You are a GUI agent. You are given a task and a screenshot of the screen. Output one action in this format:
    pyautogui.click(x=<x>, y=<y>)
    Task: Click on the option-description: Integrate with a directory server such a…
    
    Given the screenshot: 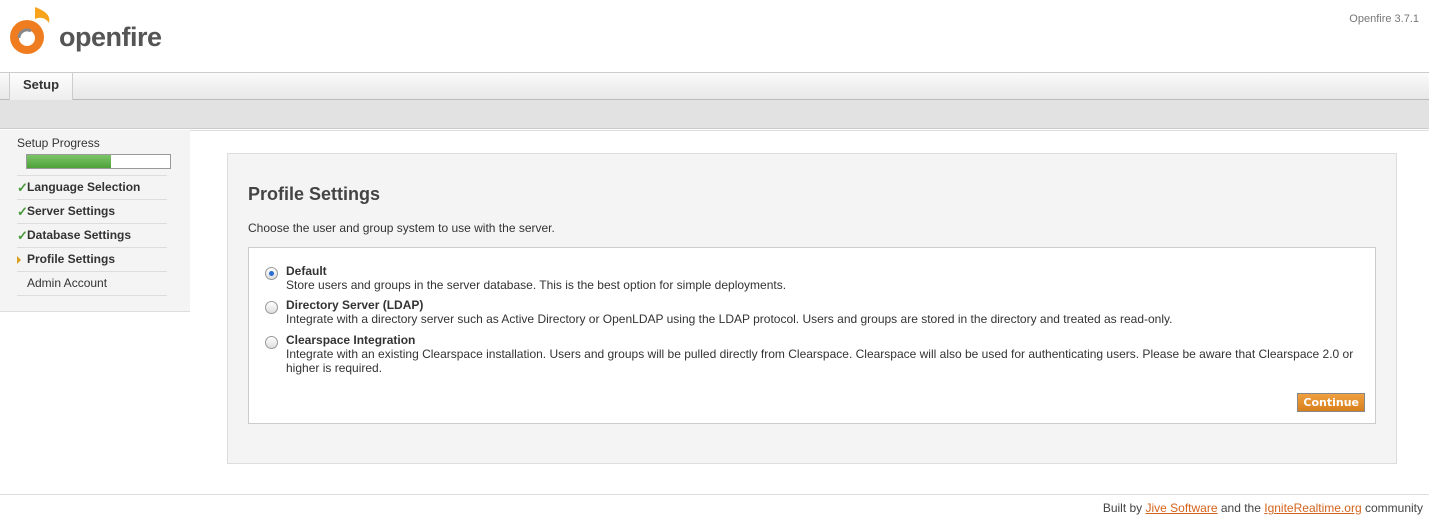 What is the action you would take?
    pyautogui.click(x=729, y=319)
    